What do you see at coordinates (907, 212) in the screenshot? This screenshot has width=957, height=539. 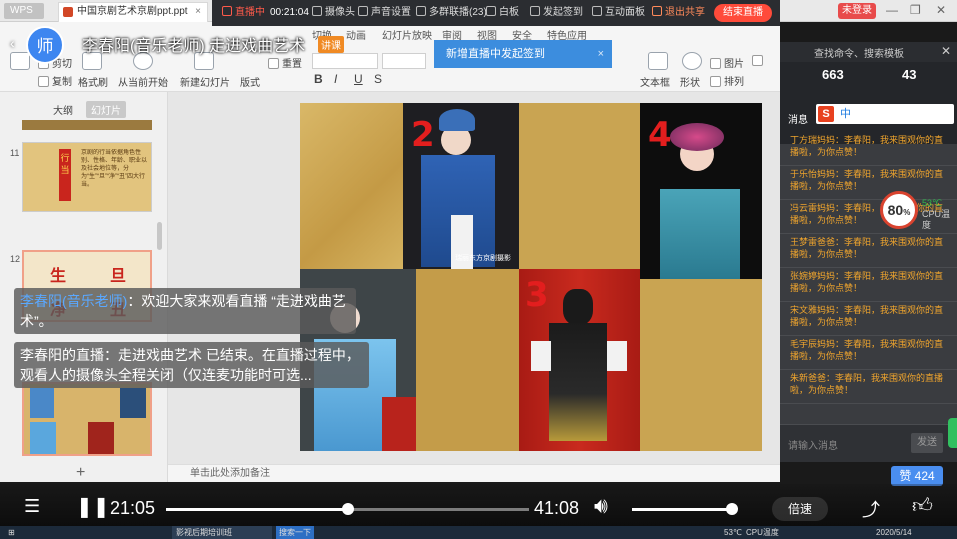 I see `cpu-unit: %` at bounding box center [907, 212].